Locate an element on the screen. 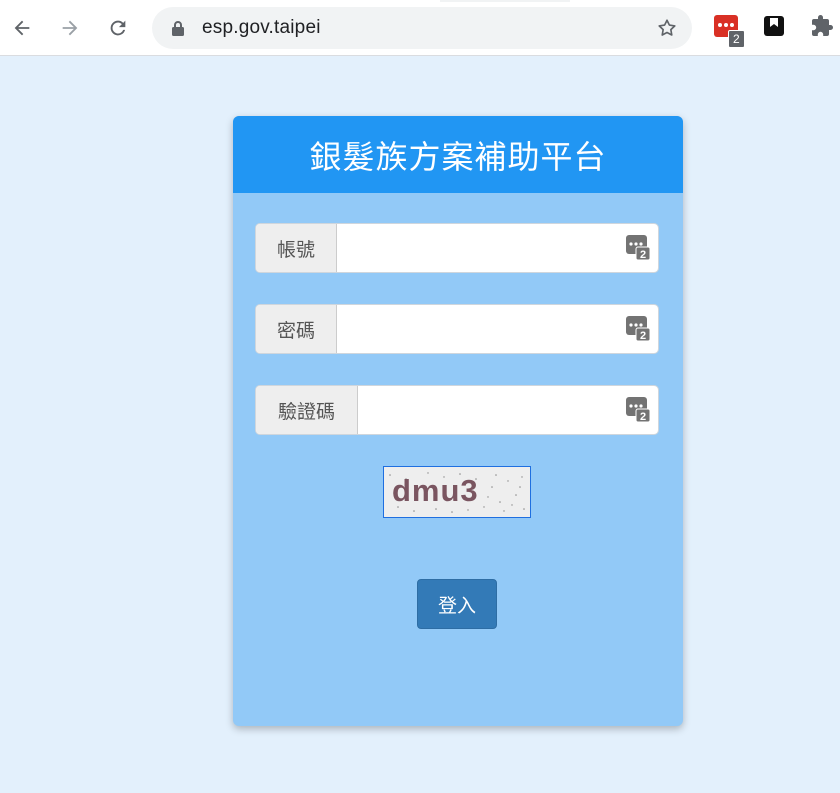  account-label: 帳號 is located at coordinates (296, 248).